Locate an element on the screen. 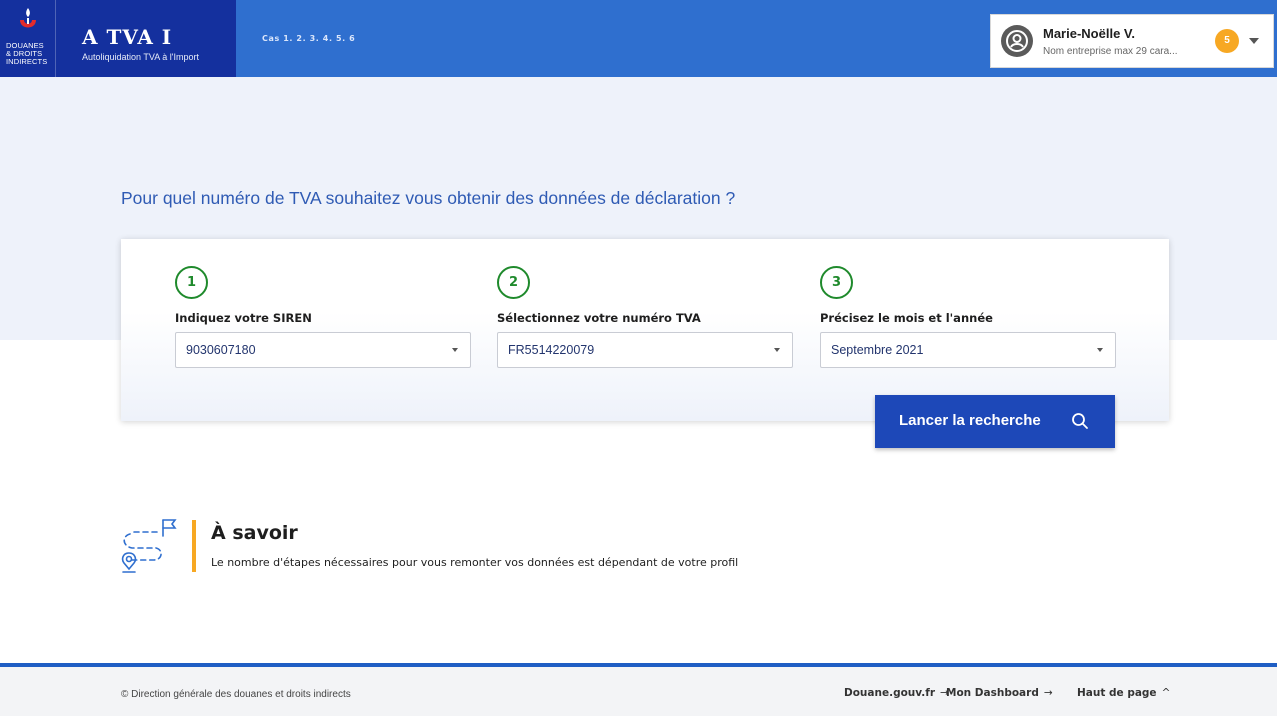 The height and width of the screenshot is (716, 1277). step-label: Précisez le mois et l'année is located at coordinates (906, 318).